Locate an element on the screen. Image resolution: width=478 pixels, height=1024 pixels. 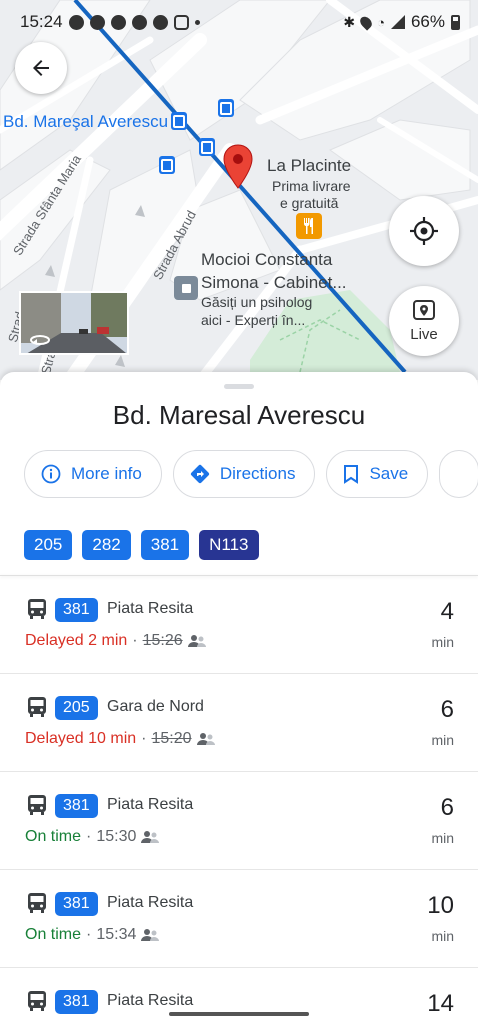
location-icon is located at coordinates (366, 22).